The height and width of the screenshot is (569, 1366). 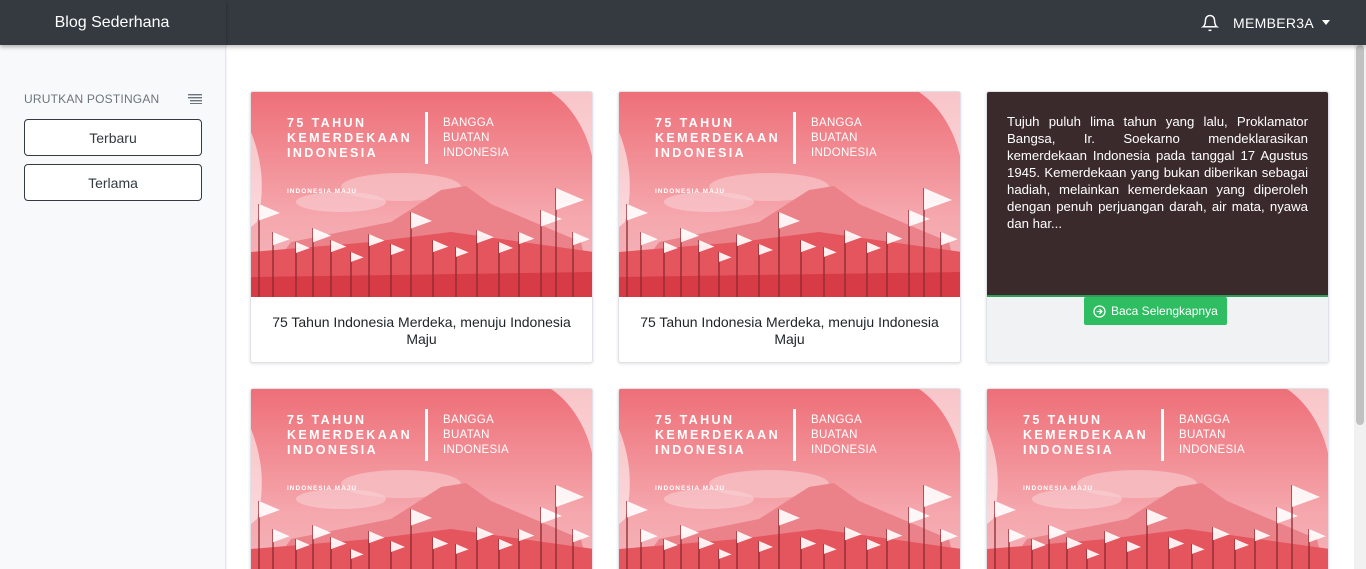 I want to click on brand-name: Blog Sederhana, so click(x=112, y=22).